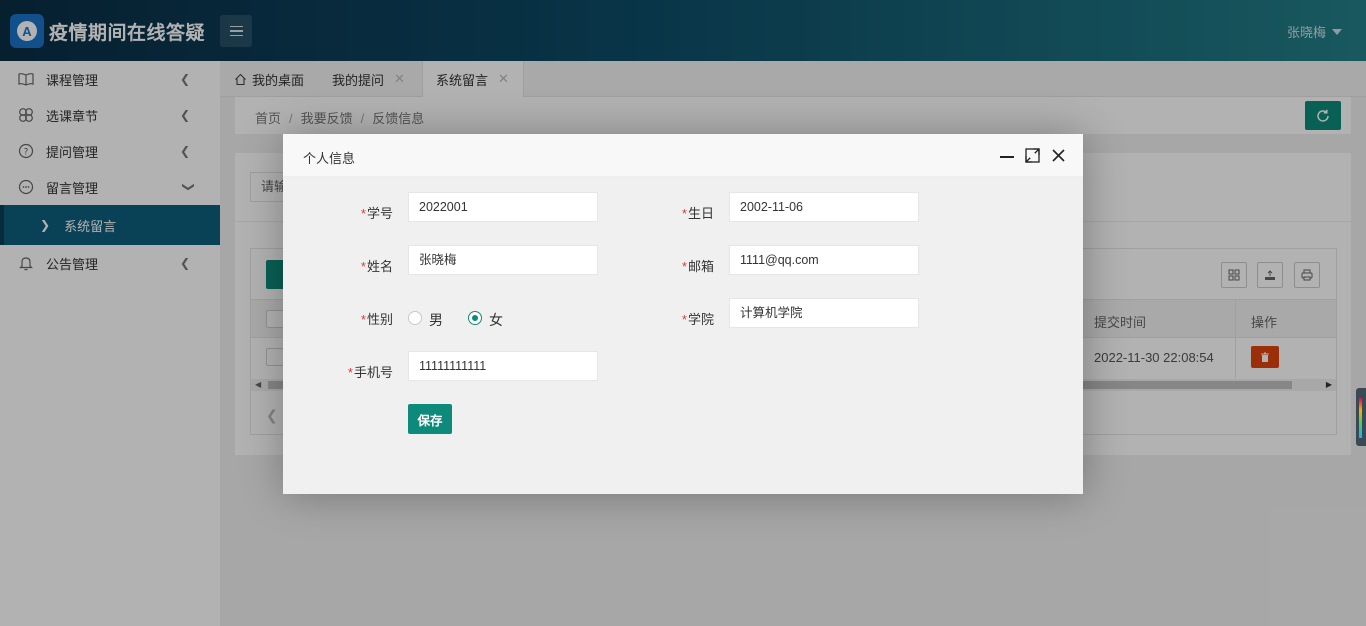  I want to click on email-label: *邮箱, so click(697, 266).